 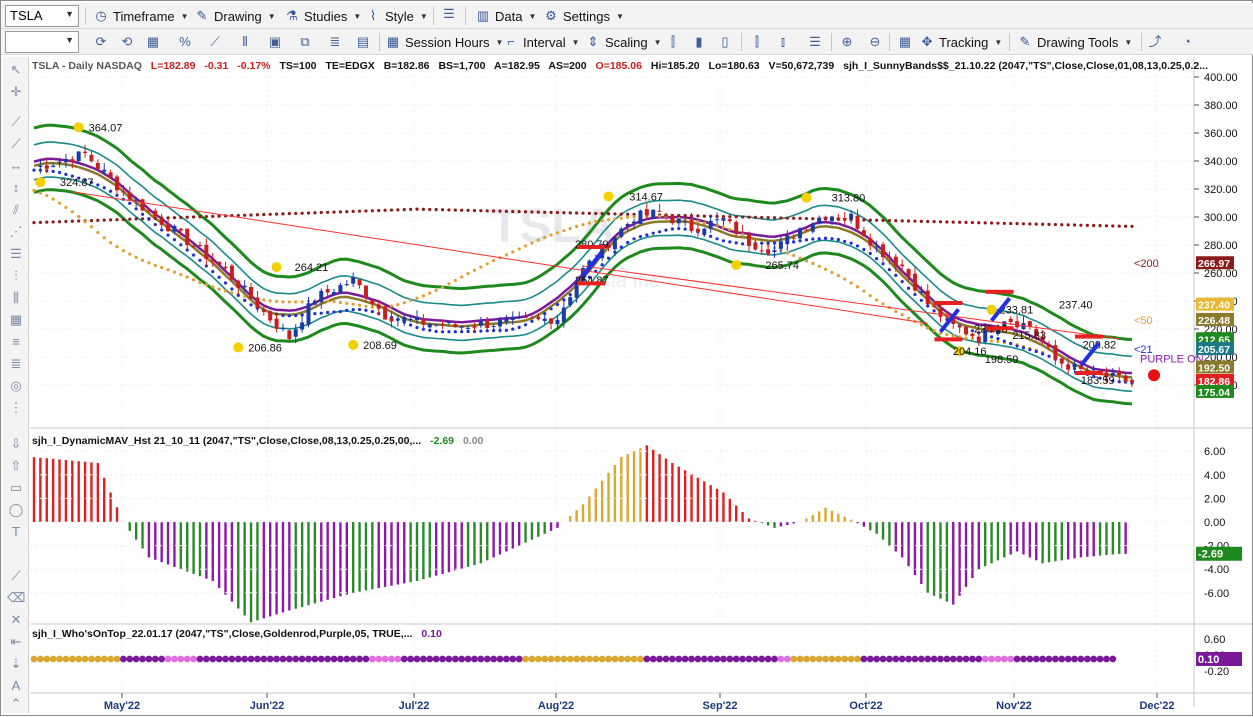 I want to click on channel-icon: ⫽, so click(x=16, y=210).